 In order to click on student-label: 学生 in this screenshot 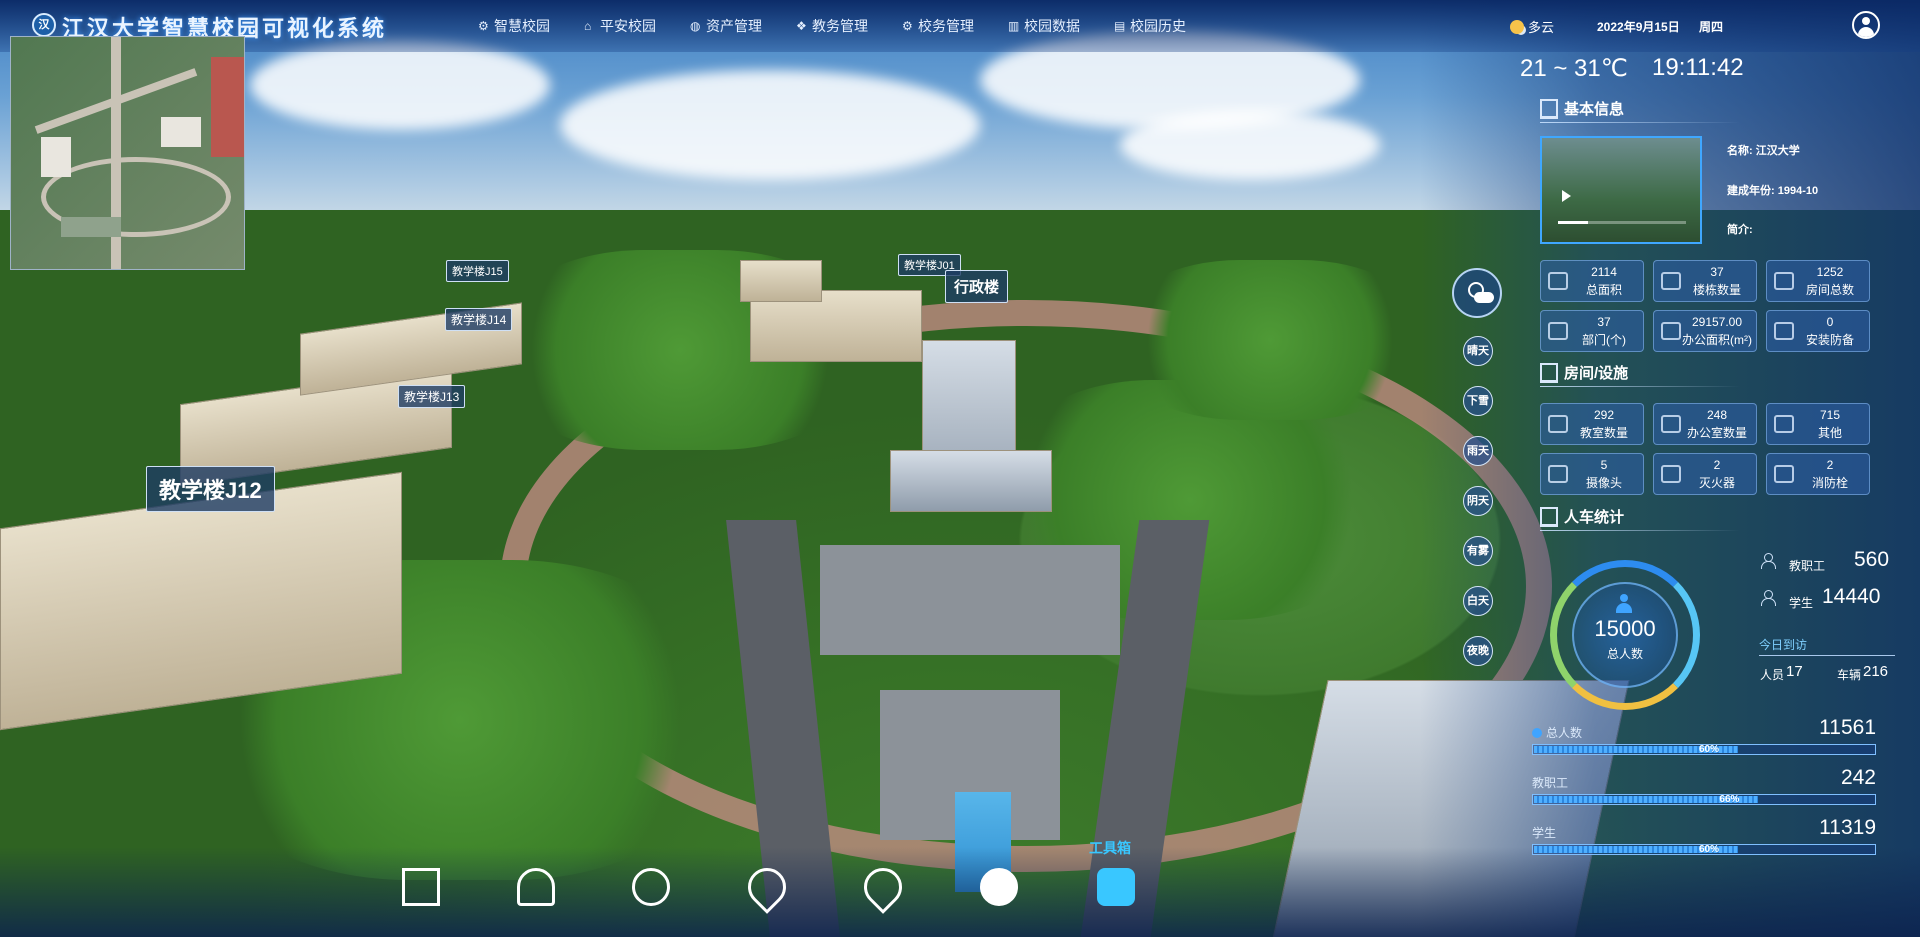, I will do `click(1801, 603)`.